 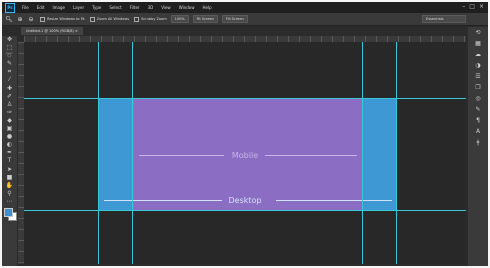 What do you see at coordinates (25, 7) in the screenshot?
I see `menu-file: File` at bounding box center [25, 7].